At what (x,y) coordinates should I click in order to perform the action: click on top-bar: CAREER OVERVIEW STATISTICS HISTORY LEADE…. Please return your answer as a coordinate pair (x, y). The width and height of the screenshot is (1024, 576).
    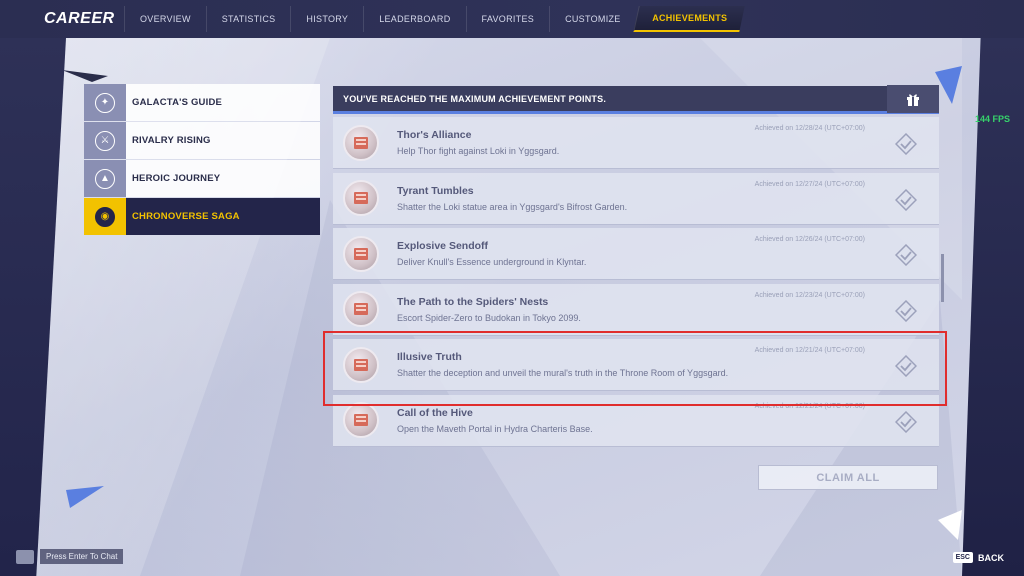
    Looking at the image, I should click on (512, 19).